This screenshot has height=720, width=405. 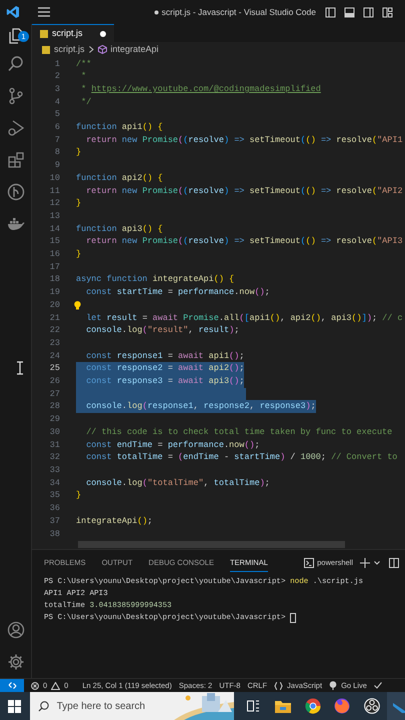 What do you see at coordinates (54, 432) in the screenshot?
I see `line-number: 30` at bounding box center [54, 432].